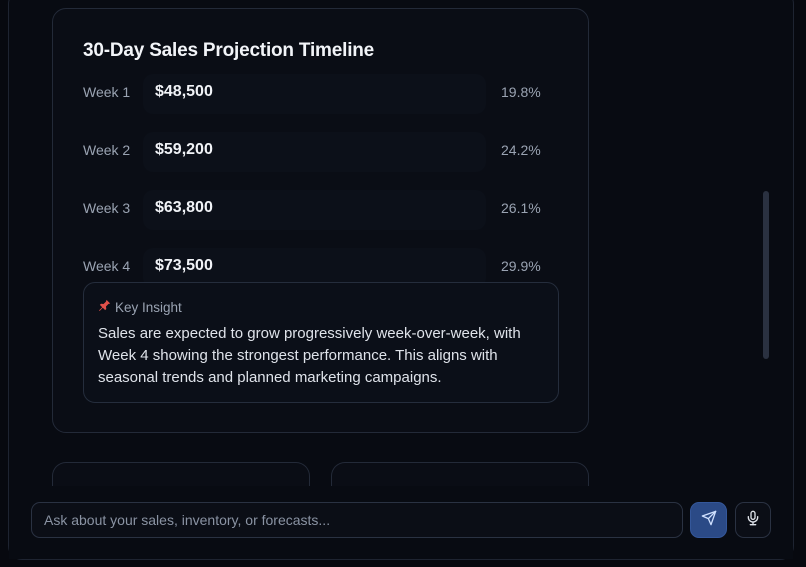 This screenshot has width=806, height=567. What do you see at coordinates (321, 152) in the screenshot?
I see `week-row: Week 2 $59,200 24.2%` at bounding box center [321, 152].